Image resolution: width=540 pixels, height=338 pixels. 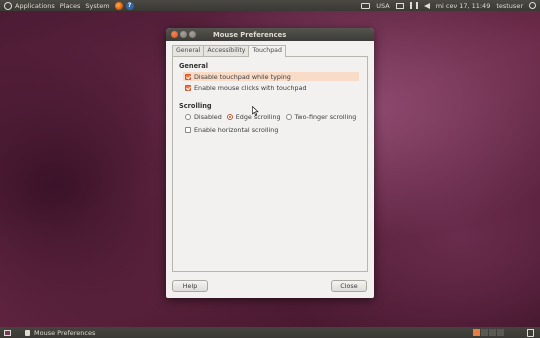 What do you see at coordinates (255, 111) in the screenshot?
I see `mouse-pointer-icon` at bounding box center [255, 111].